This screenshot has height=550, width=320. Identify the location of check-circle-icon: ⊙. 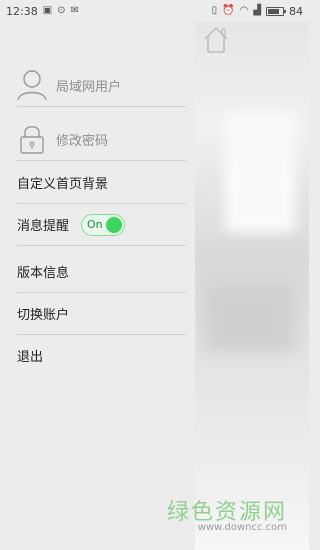
(61, 10).